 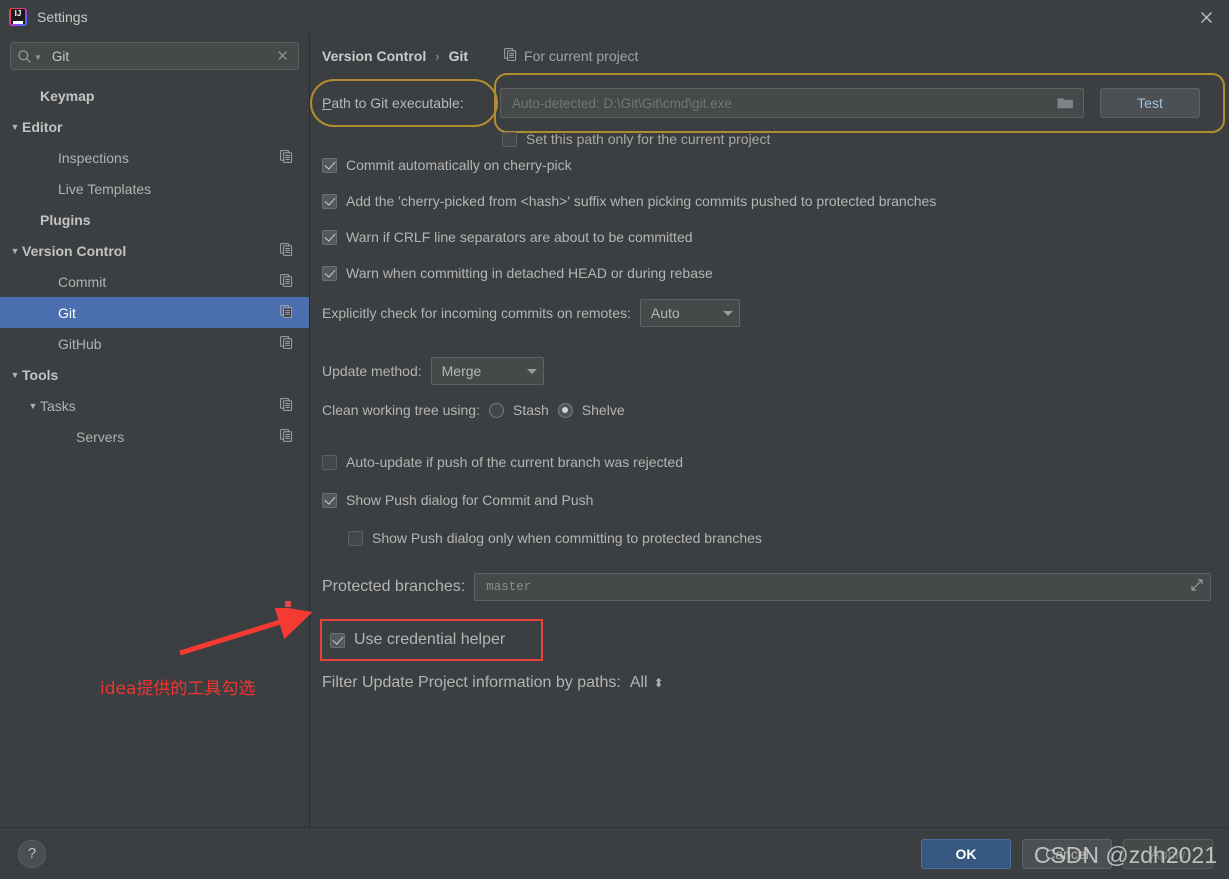 What do you see at coordinates (639, 683) in the screenshot?
I see `filter-update-value: All` at bounding box center [639, 683].